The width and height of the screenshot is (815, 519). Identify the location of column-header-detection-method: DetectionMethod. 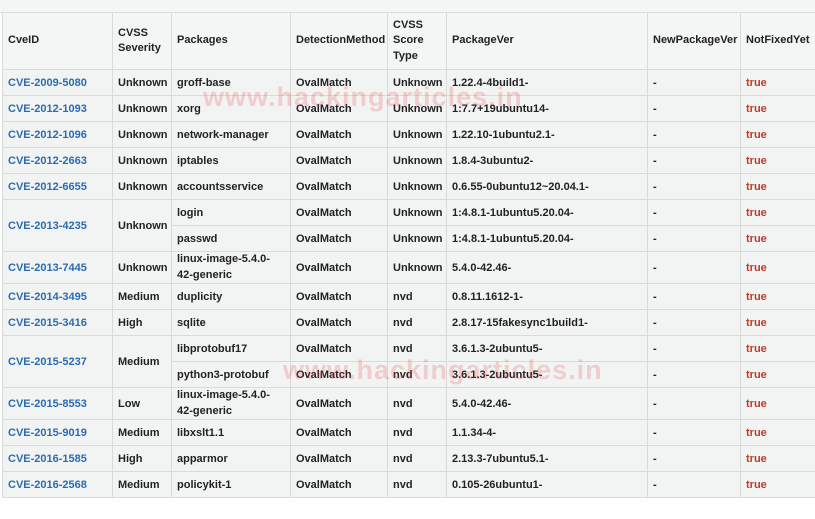
(339, 41).